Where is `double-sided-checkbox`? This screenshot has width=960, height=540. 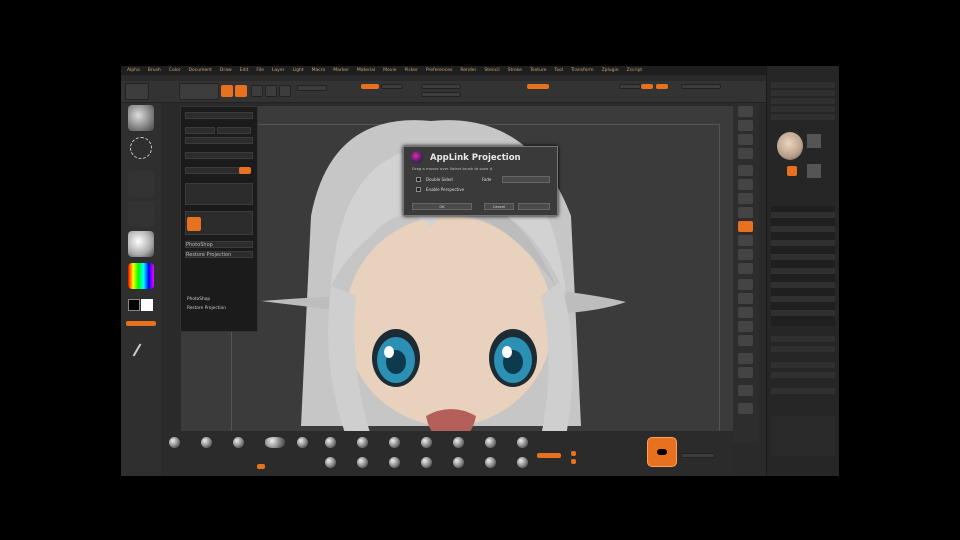 double-sided-checkbox is located at coordinates (418, 179).